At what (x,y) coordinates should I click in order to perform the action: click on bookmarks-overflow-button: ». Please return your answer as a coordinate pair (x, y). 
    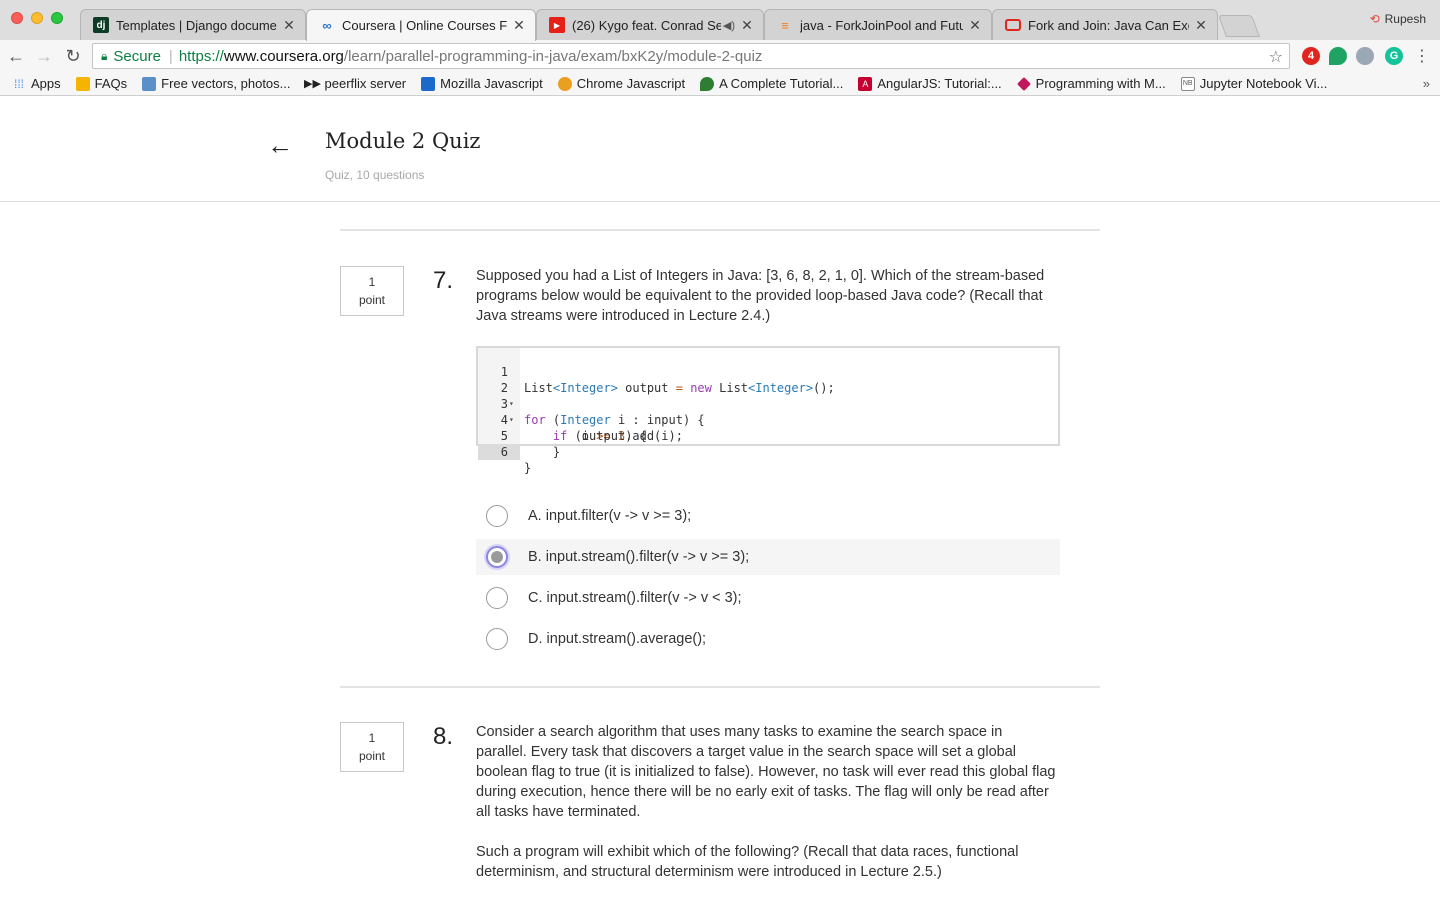
    Looking at the image, I should click on (1426, 83).